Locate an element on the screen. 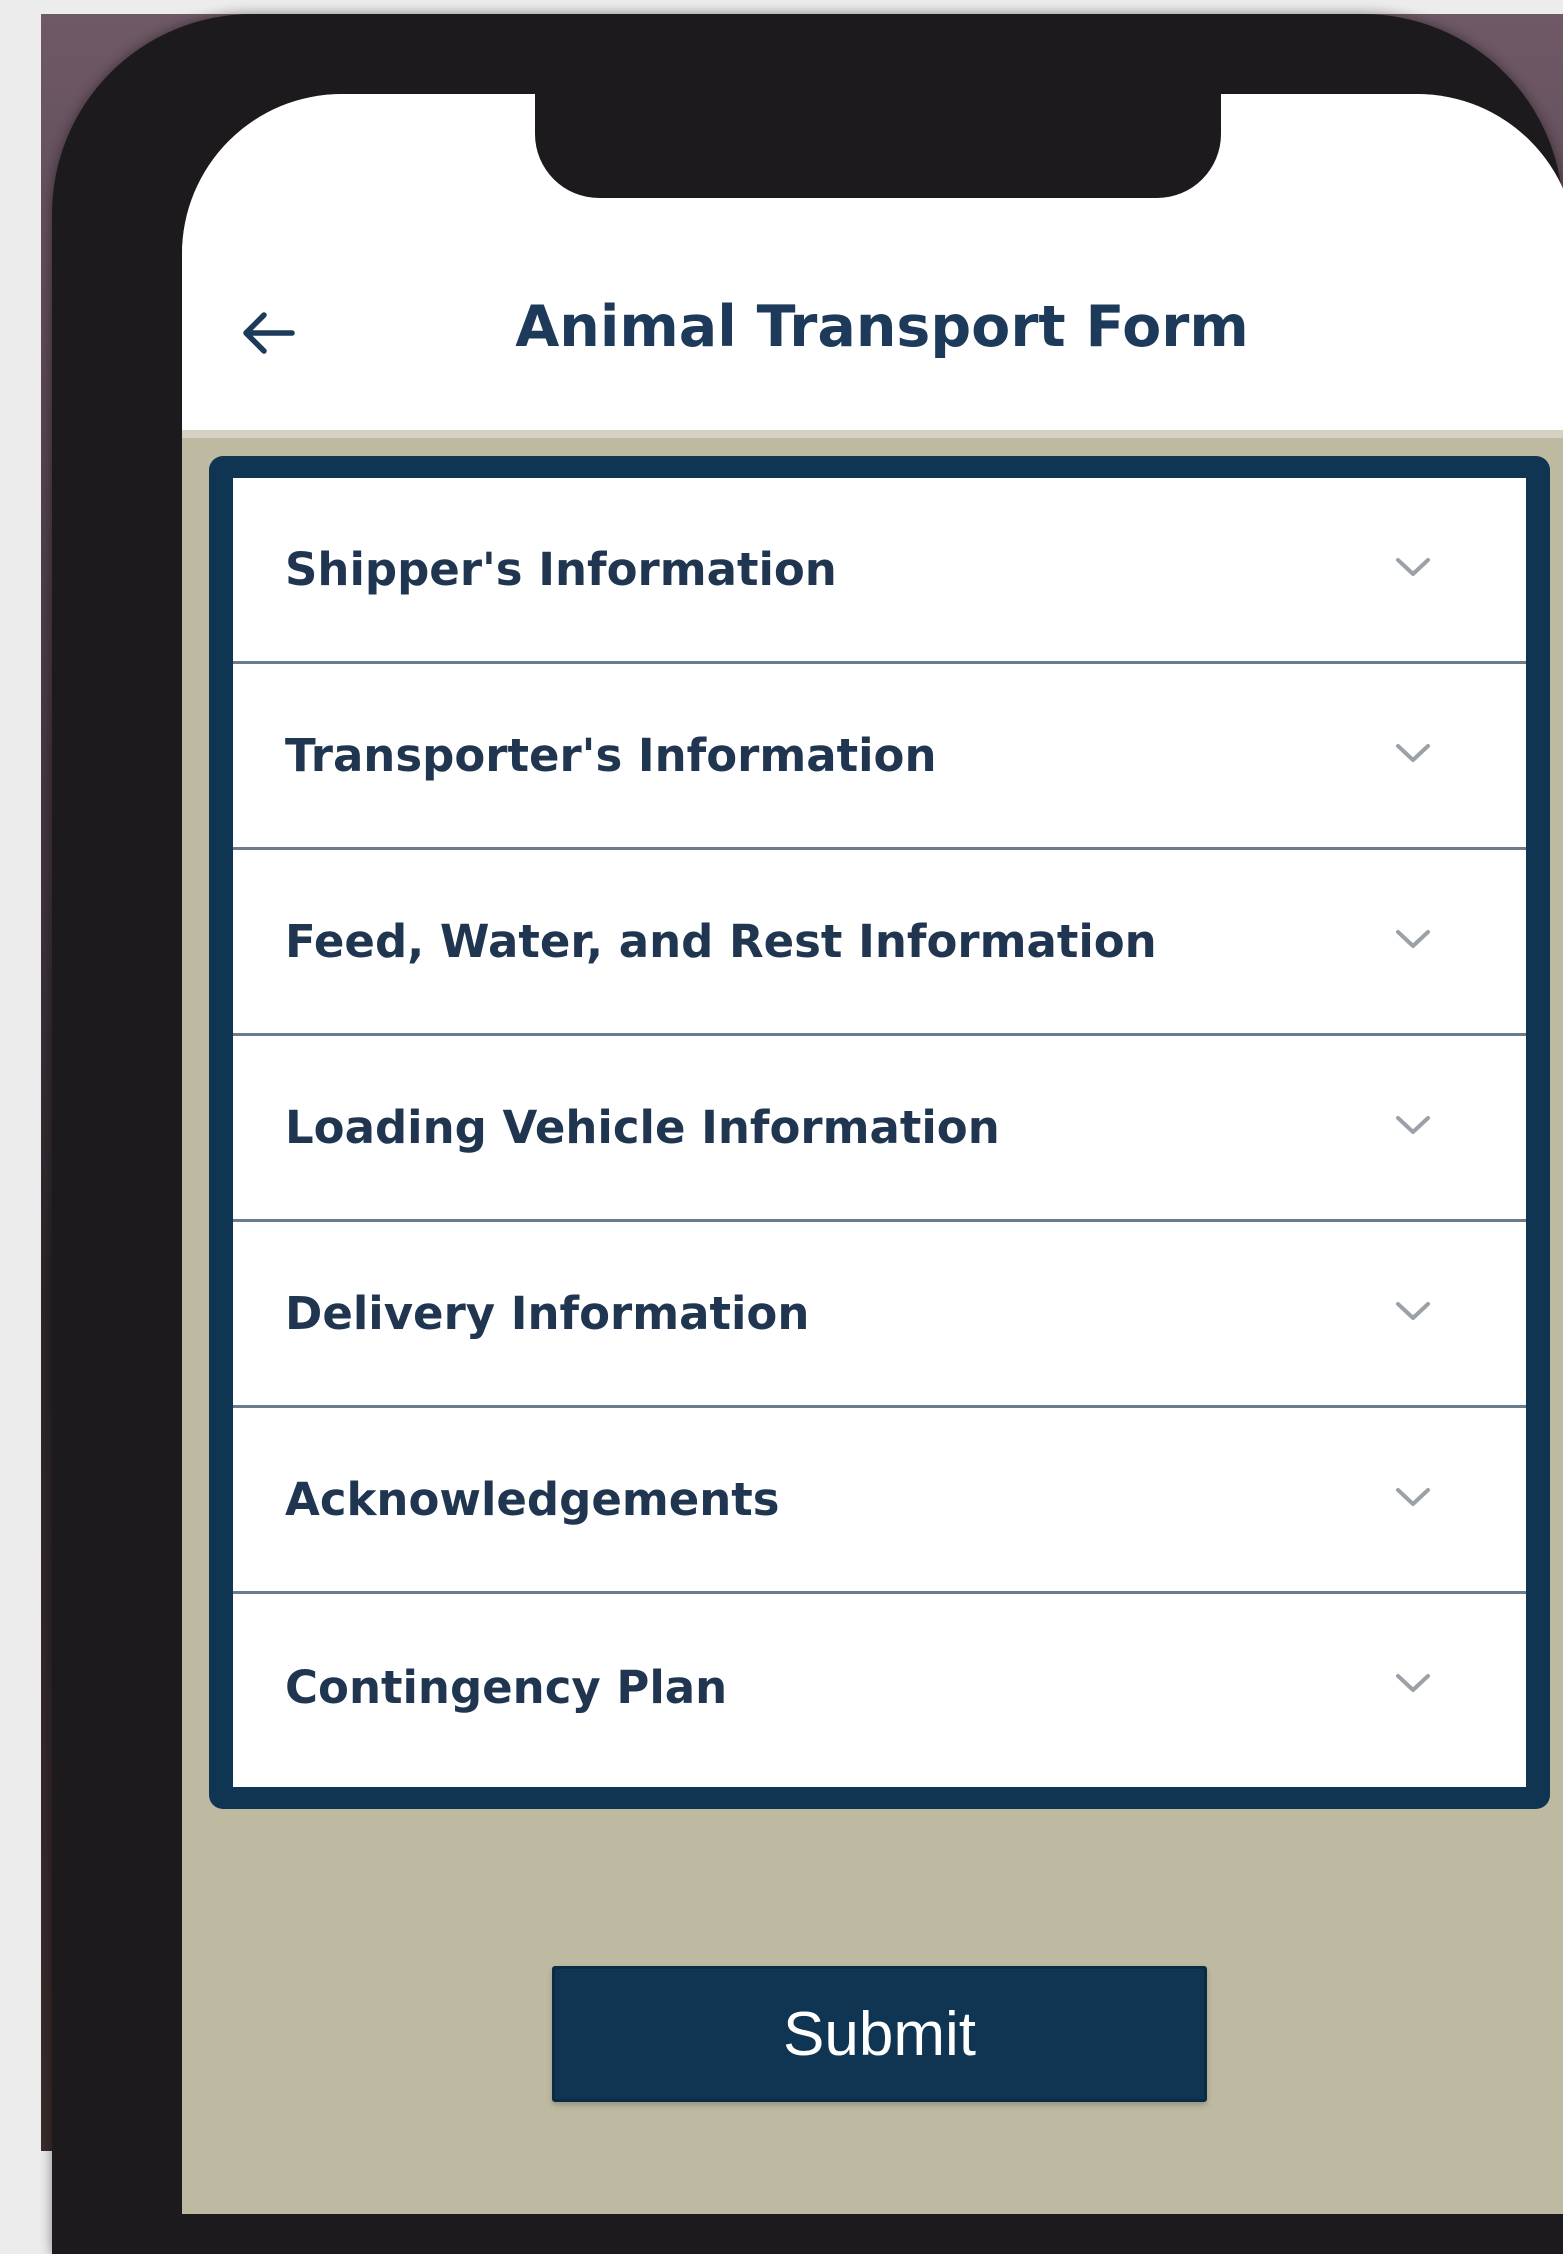 The width and height of the screenshot is (1563, 2254). section-feed-water-rest-information: Feed, Water, and Rest Information is located at coordinates (879, 943).